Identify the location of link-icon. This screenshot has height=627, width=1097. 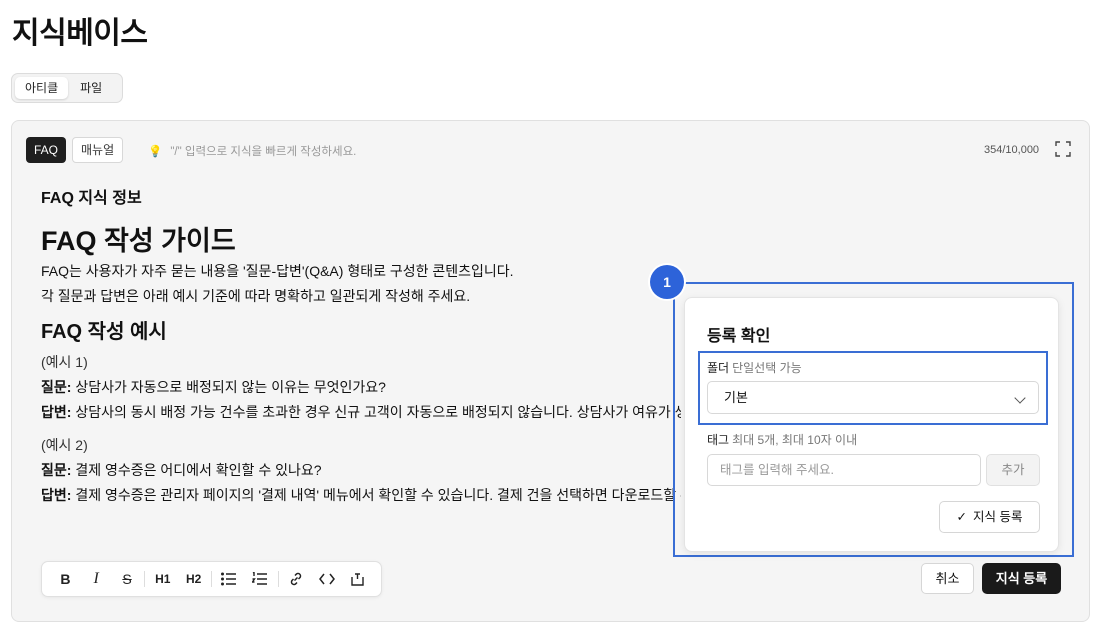
(296, 579).